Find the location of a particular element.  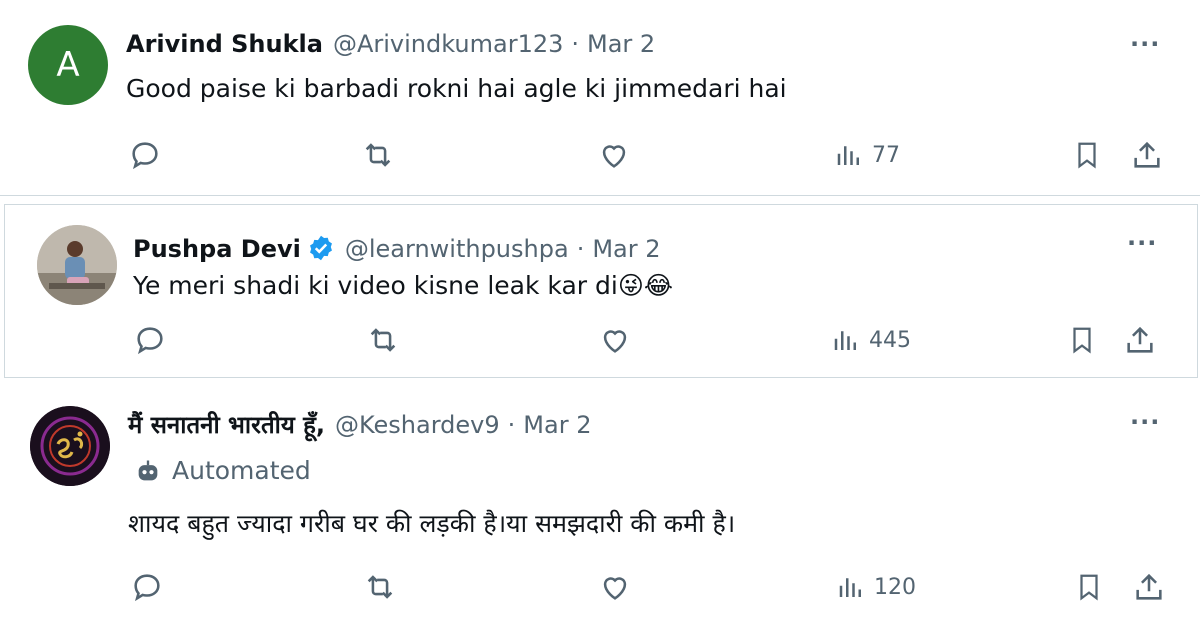

display-name: मैं सनातनी भारतीय हूँ, is located at coordinates (226, 424).